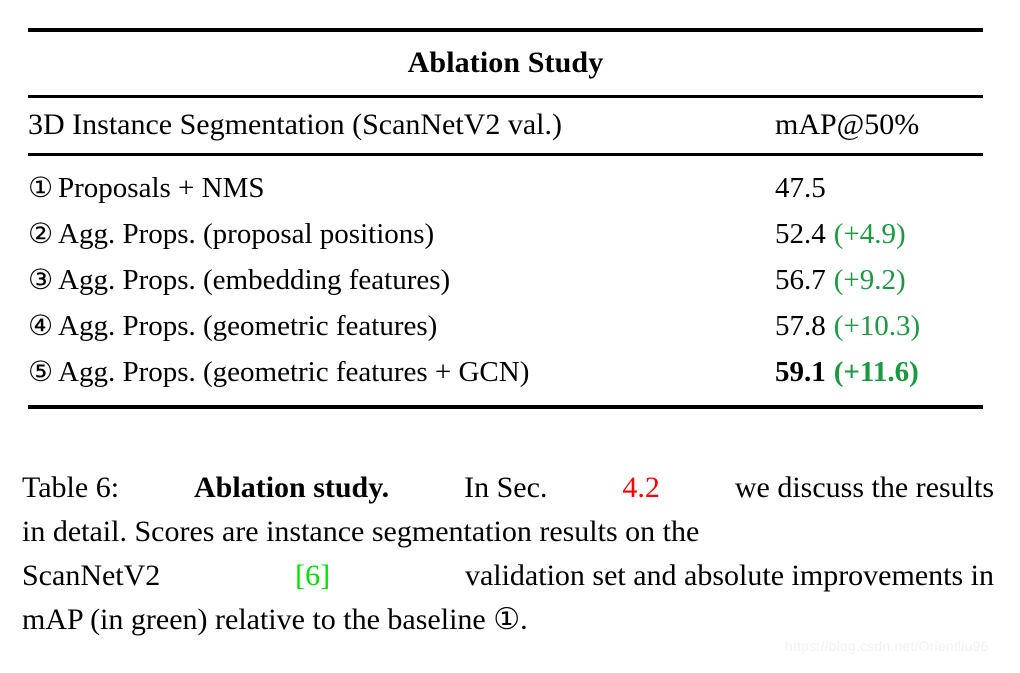 This screenshot has width=1020, height=673. What do you see at coordinates (800, 188) in the screenshot?
I see `row-score: 47.5` at bounding box center [800, 188].